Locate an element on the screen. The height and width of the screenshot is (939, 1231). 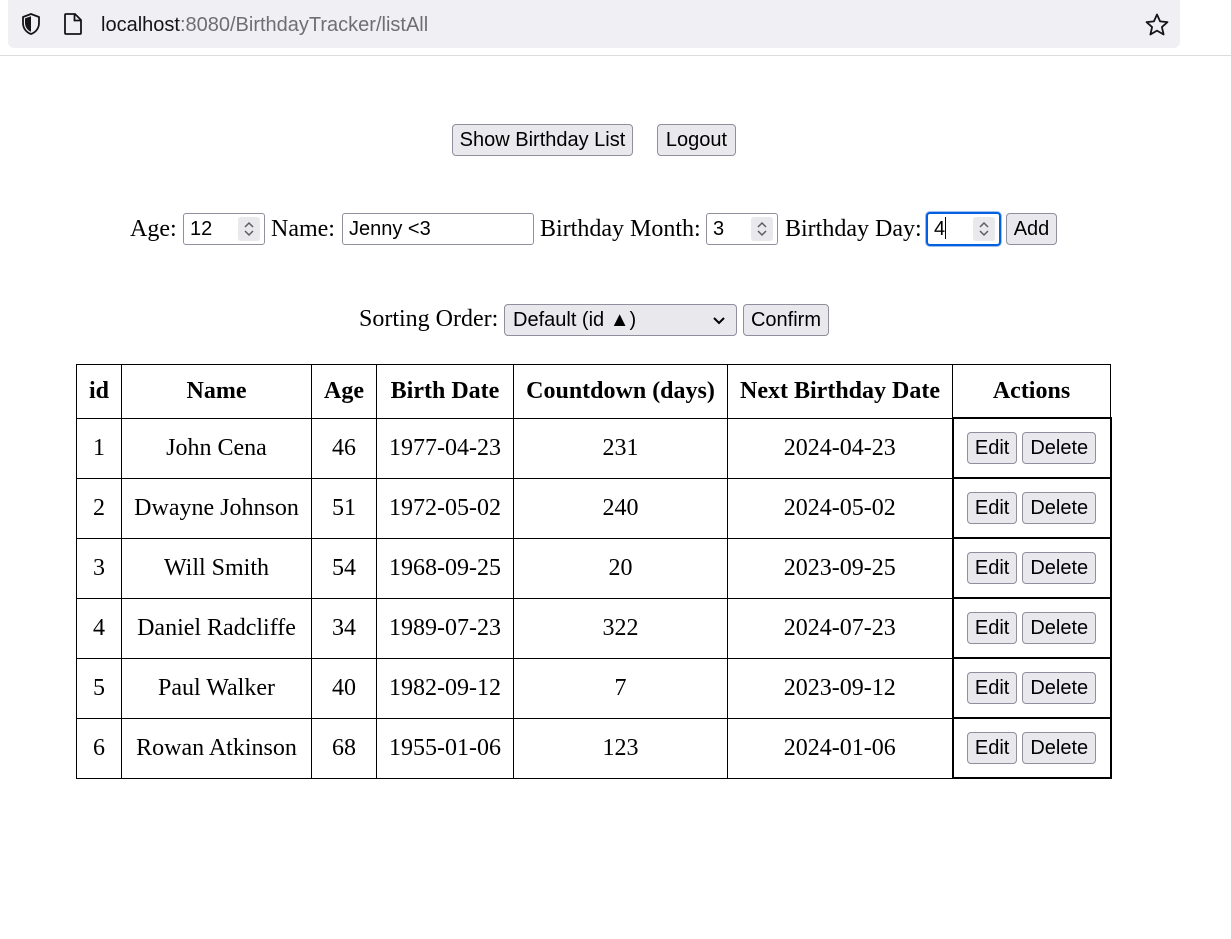
header-age: Age is located at coordinates (344, 391).